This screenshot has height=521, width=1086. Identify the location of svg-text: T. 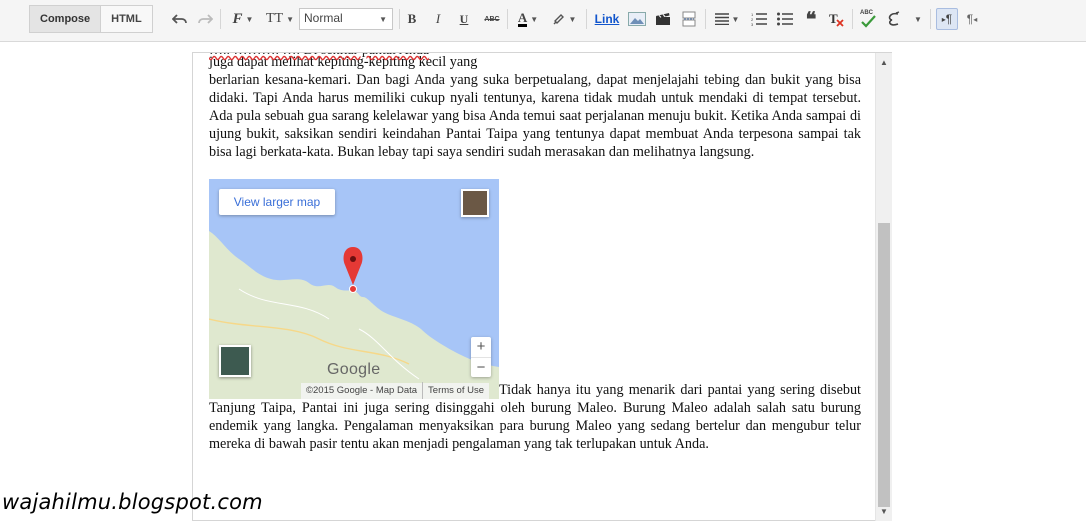
(833, 18).